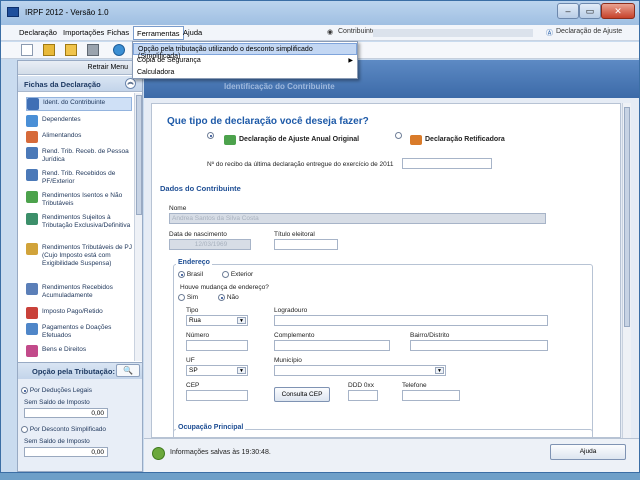  Describe the element at coordinates (57, 402) in the screenshot. I see `saldo1-label: Sem Saldo de Imposto` at that location.